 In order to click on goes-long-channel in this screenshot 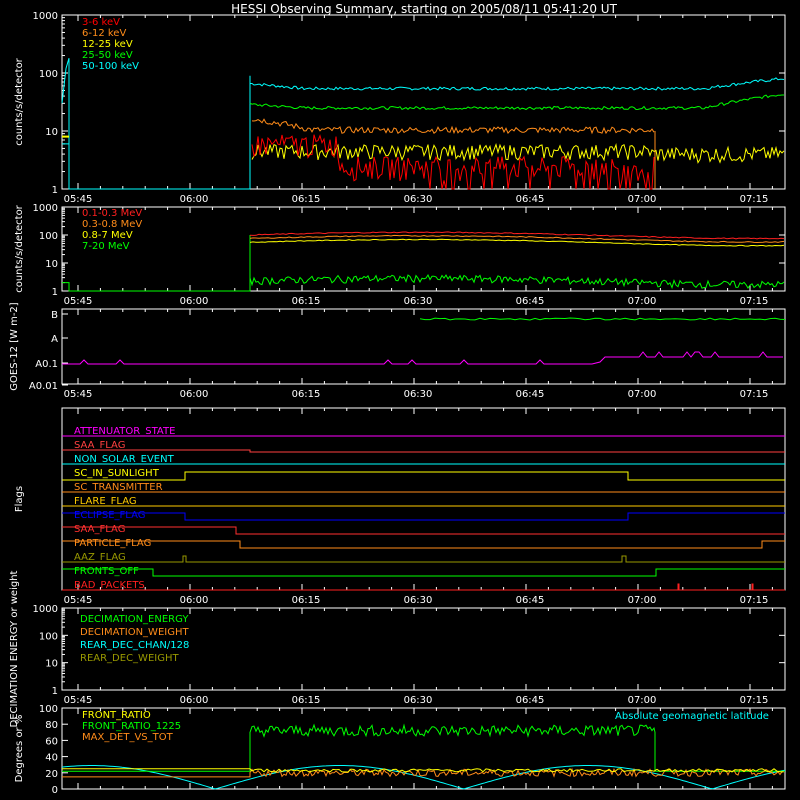, I will do `click(602, 319)`.